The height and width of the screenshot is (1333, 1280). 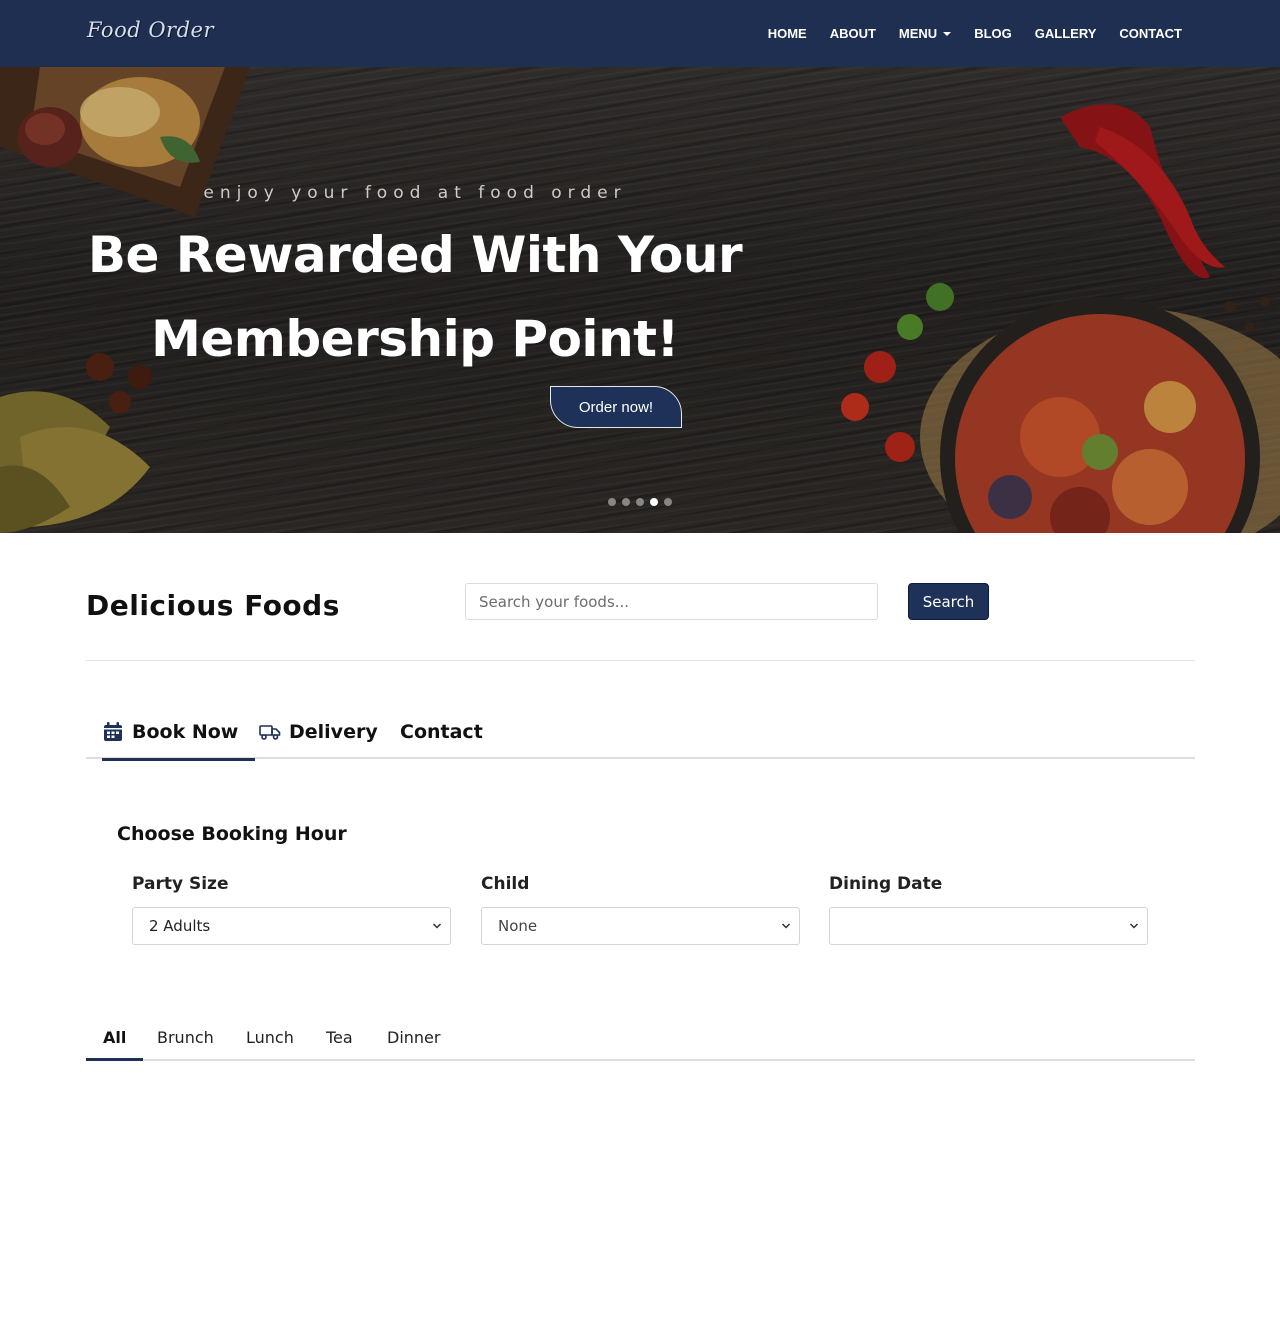 I want to click on party-size-value: 2 Adults, so click(x=180, y=926).